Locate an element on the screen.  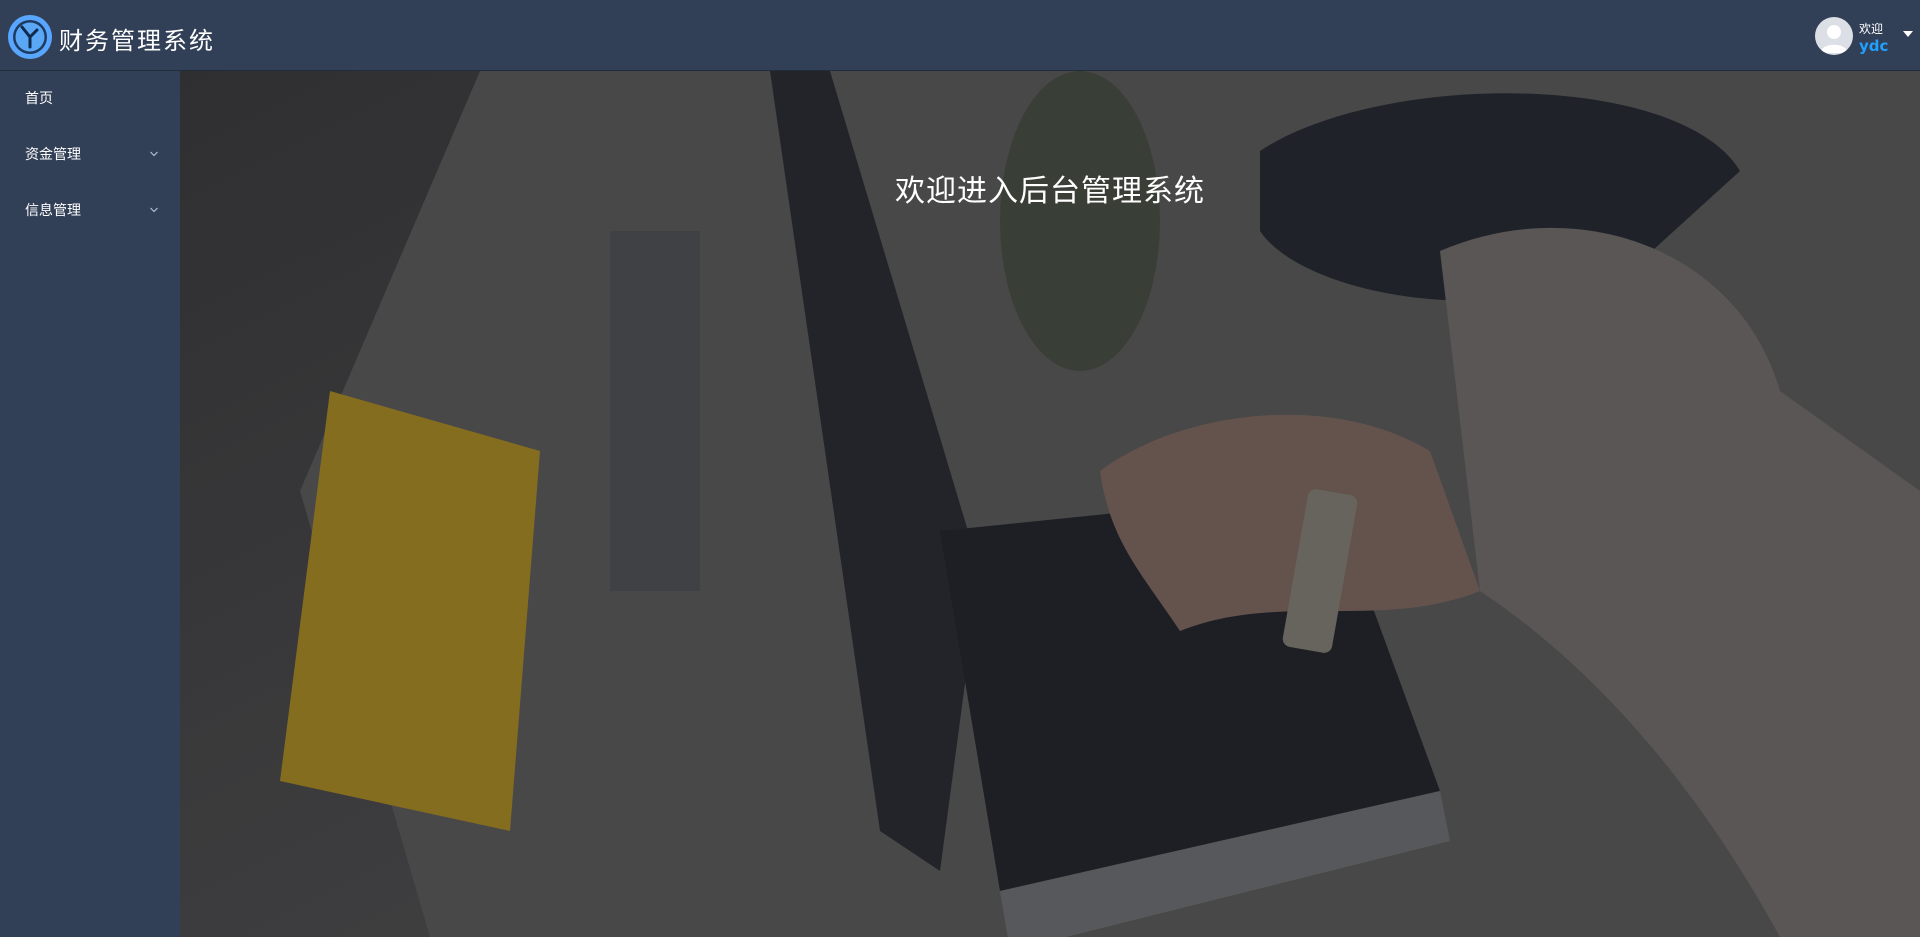
app-title: 财务管理系统 is located at coordinates (137, 41).